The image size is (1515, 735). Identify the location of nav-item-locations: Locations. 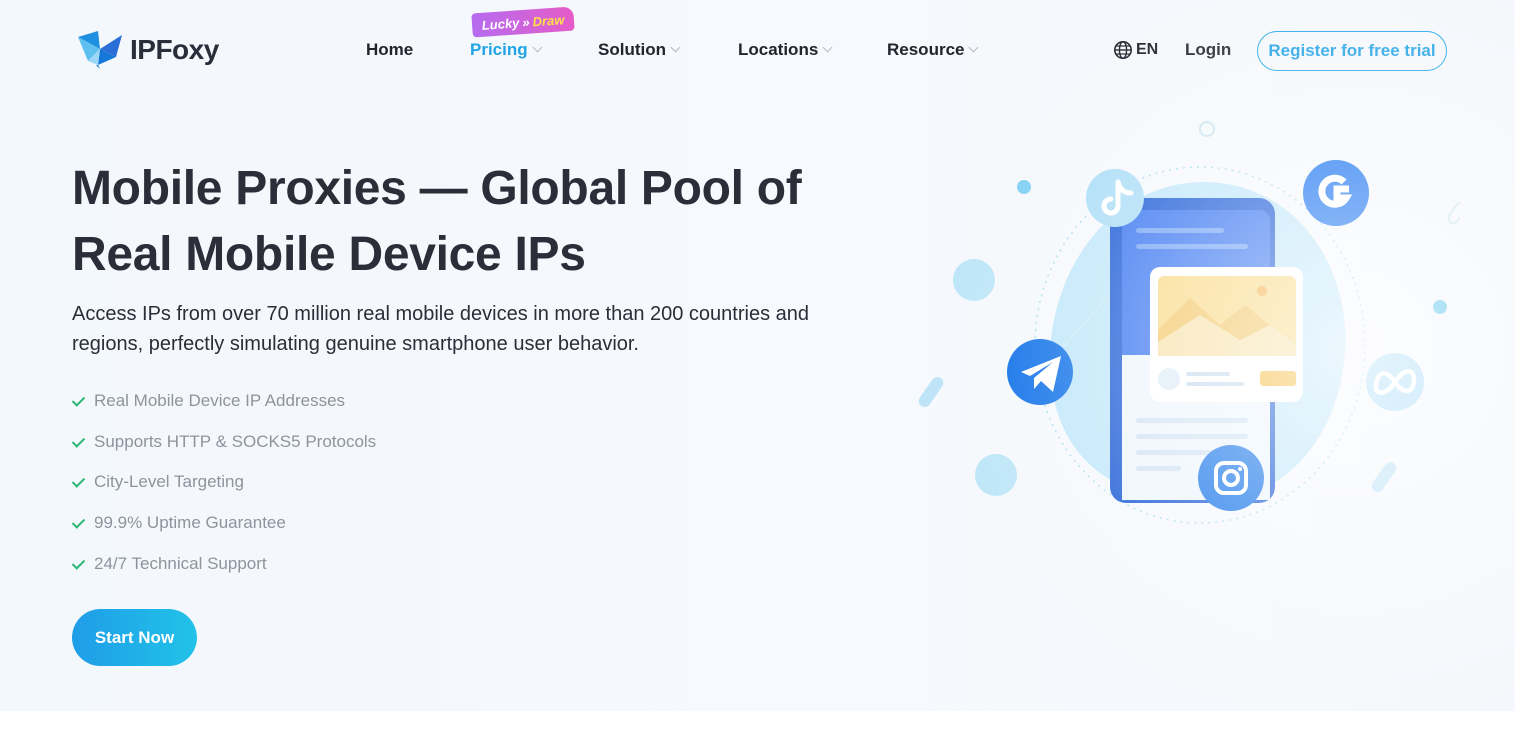
(785, 50).